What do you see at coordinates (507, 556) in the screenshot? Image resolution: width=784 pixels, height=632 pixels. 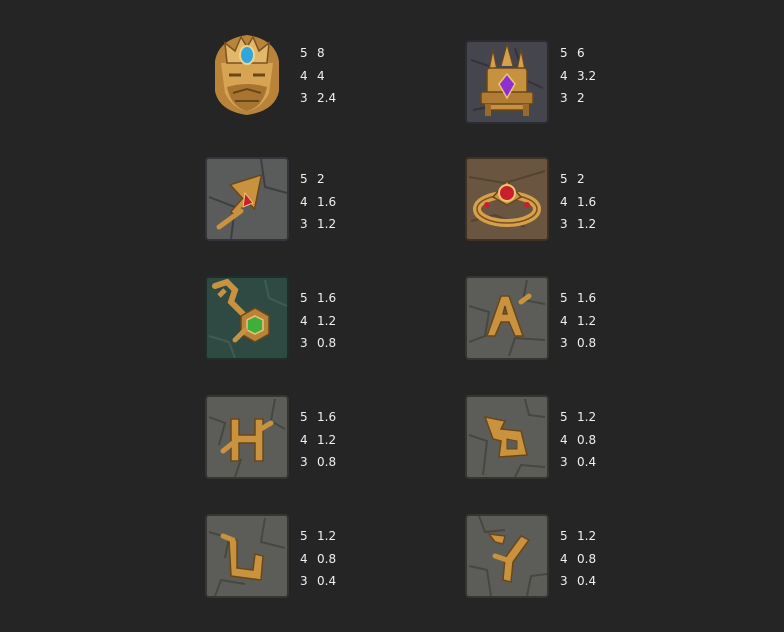 I see `rune-y-icon` at bounding box center [507, 556].